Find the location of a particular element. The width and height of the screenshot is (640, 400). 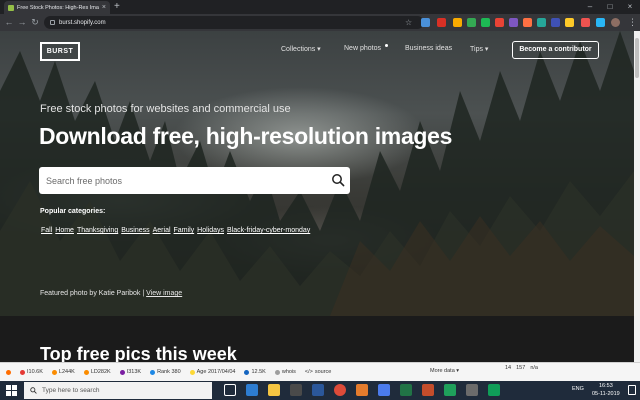

tab-close-icon: × is located at coordinates (104, 7).